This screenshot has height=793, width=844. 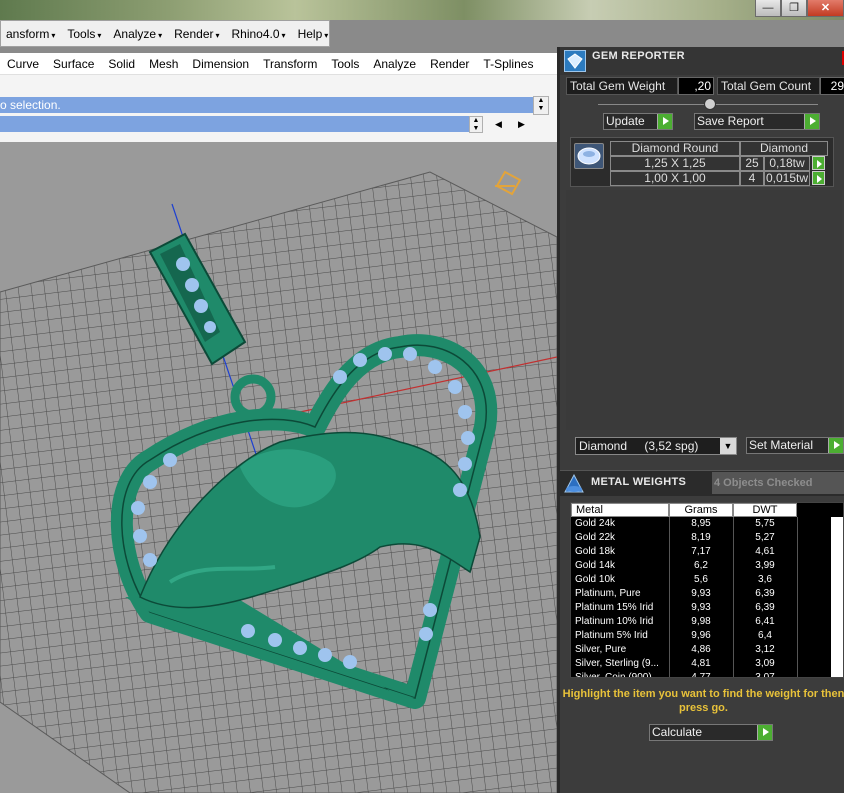 What do you see at coordinates (765, 523) in the screenshot?
I see `dwt-cell: 5,75` at bounding box center [765, 523].